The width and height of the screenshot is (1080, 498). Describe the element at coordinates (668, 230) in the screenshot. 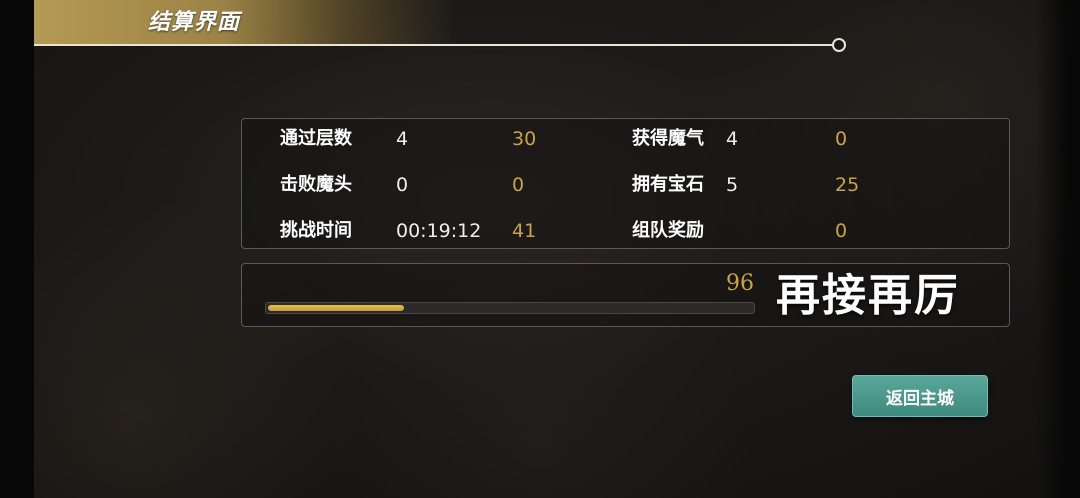

I see `stat-label-team-bonus: 组队奖励` at that location.